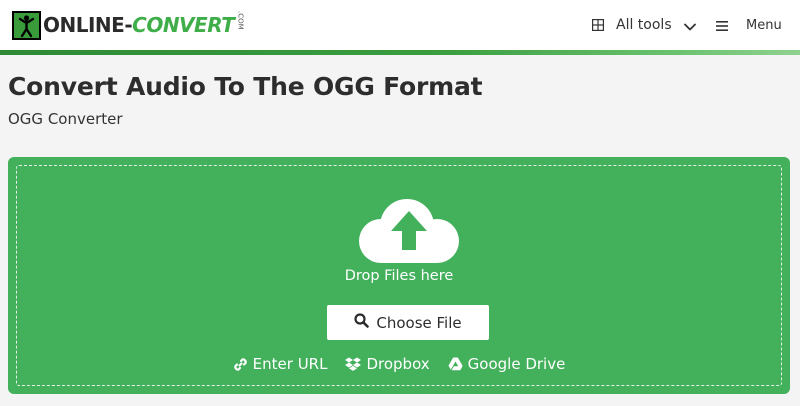  I want to click on all-tools-dropdown: All tools, so click(644, 25).